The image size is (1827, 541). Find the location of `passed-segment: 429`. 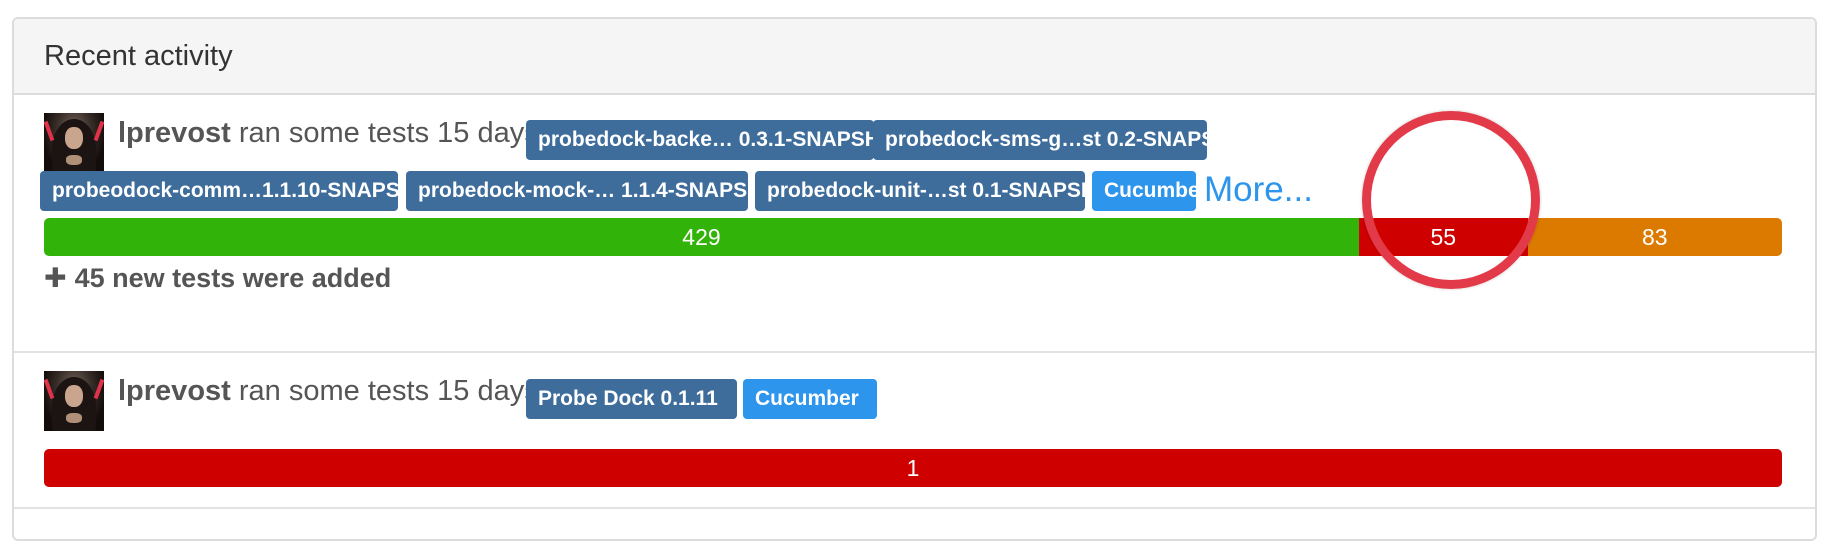

passed-segment: 429 is located at coordinates (701, 237).